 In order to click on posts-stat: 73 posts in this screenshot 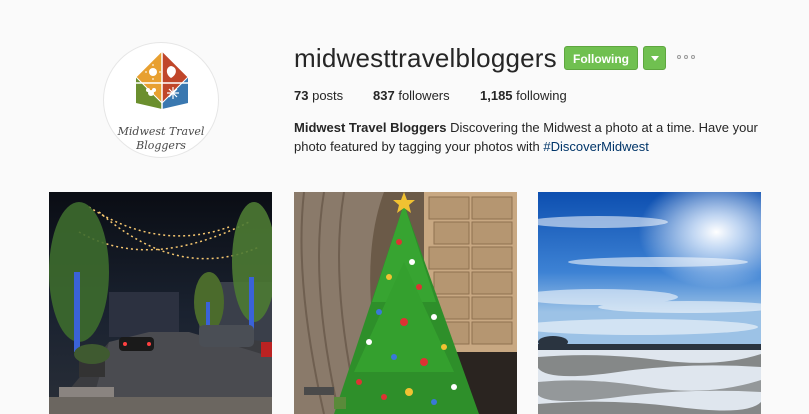, I will do `click(318, 96)`.